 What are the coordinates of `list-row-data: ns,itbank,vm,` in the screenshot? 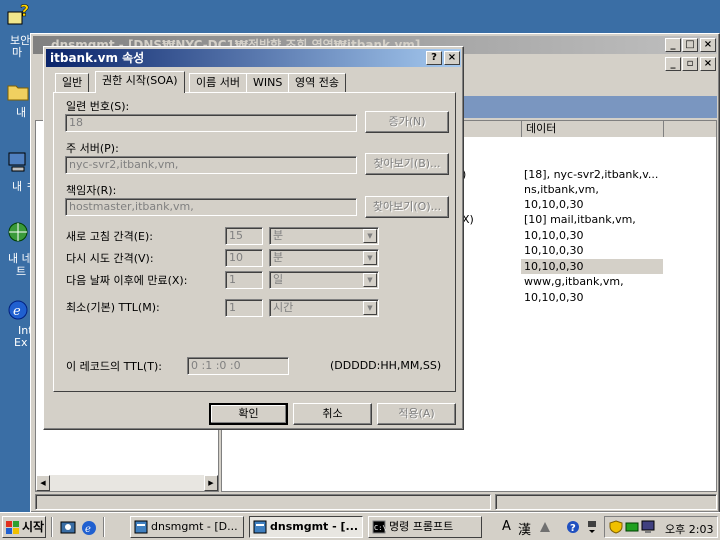 It's located at (561, 189).